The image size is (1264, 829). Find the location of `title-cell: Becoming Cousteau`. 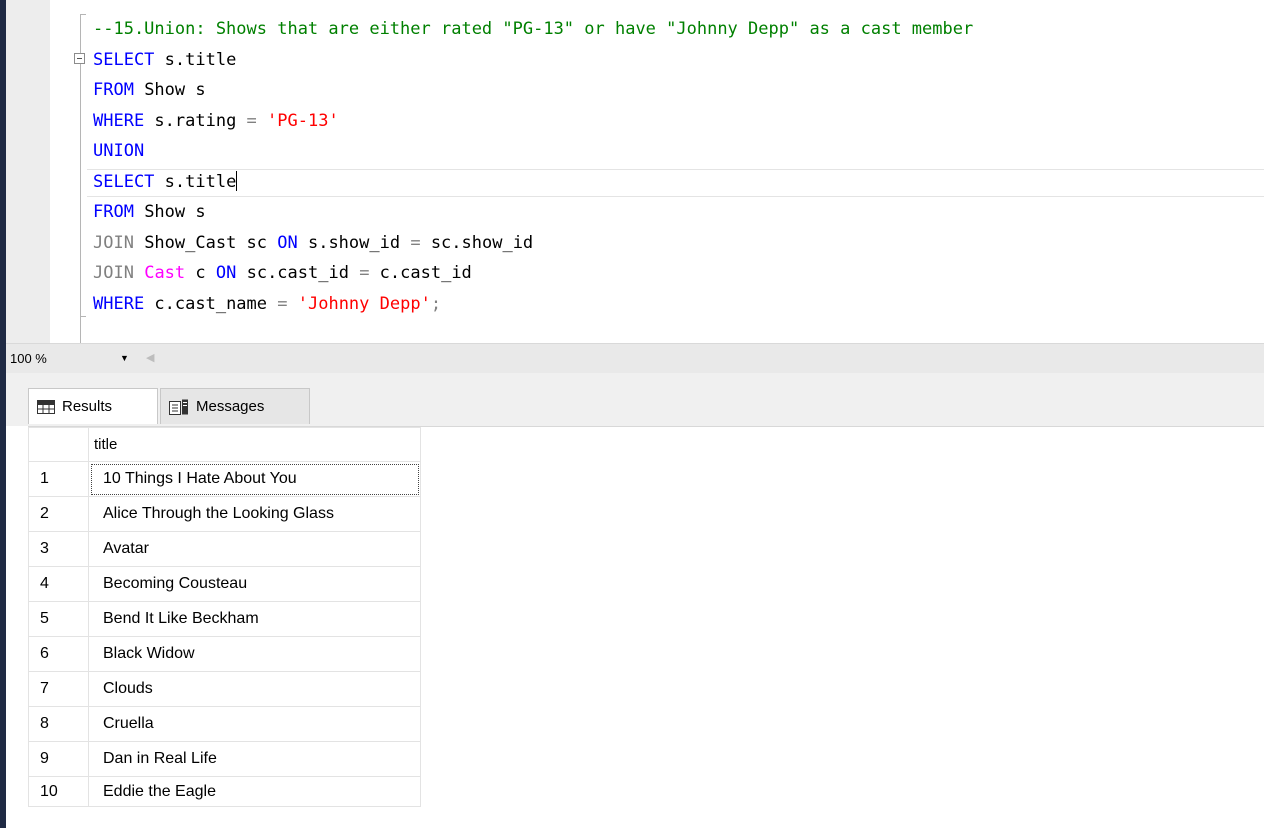

title-cell: Becoming Cousteau is located at coordinates (254, 584).